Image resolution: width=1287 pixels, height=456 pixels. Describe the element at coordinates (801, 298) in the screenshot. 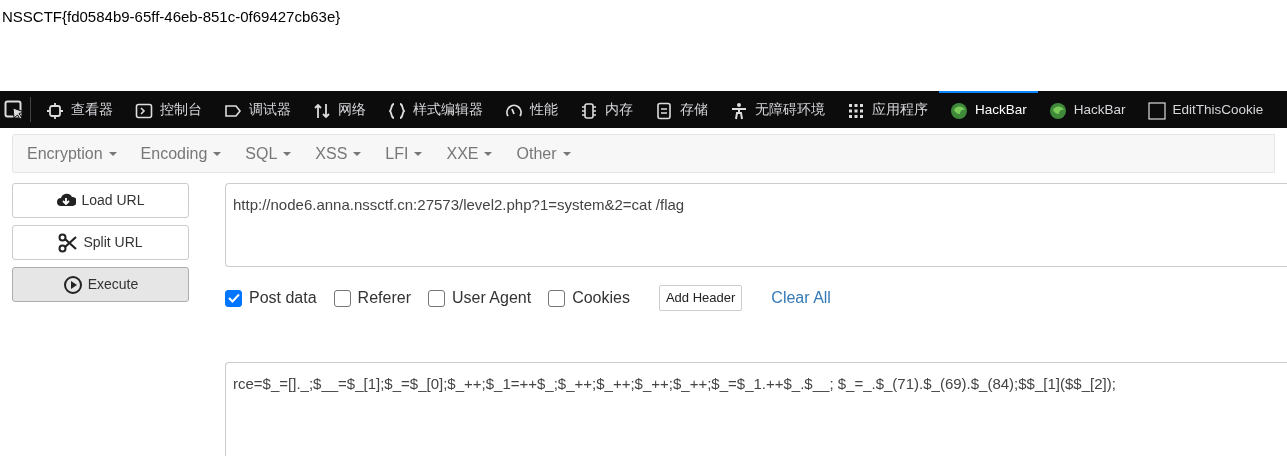

I see `clear-all-link: Clear All` at that location.